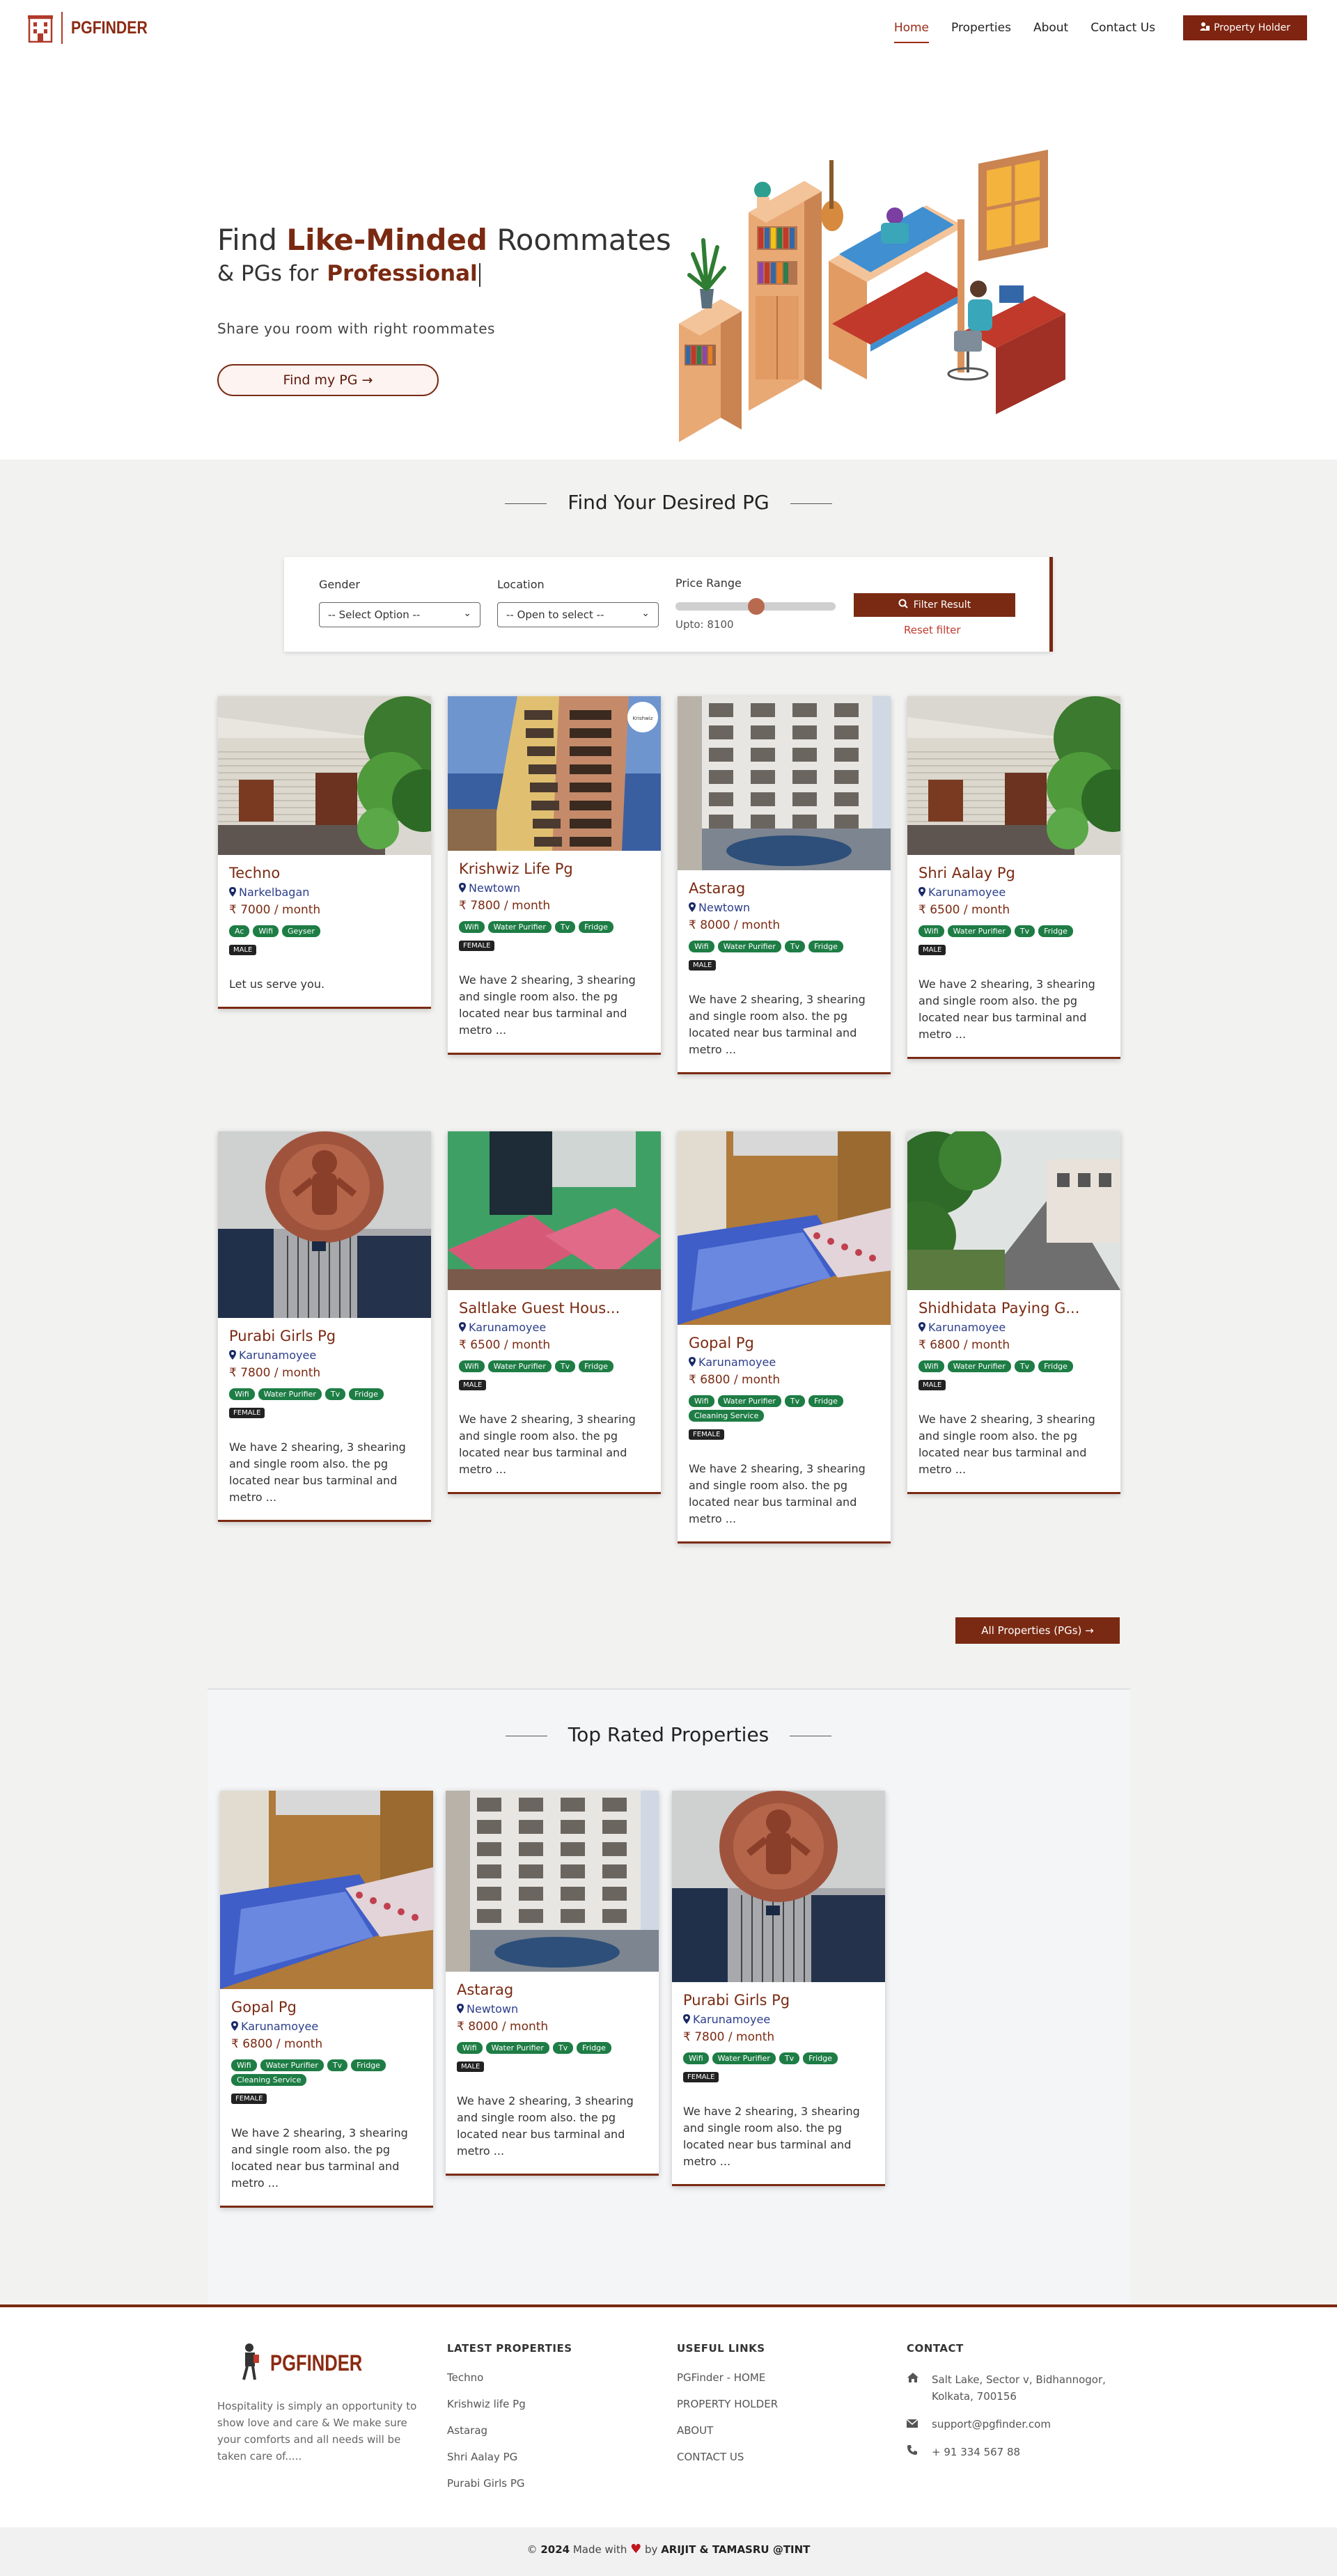  Describe the element at coordinates (1122, 28) in the screenshot. I see `nav-contact: Contact Us` at that location.